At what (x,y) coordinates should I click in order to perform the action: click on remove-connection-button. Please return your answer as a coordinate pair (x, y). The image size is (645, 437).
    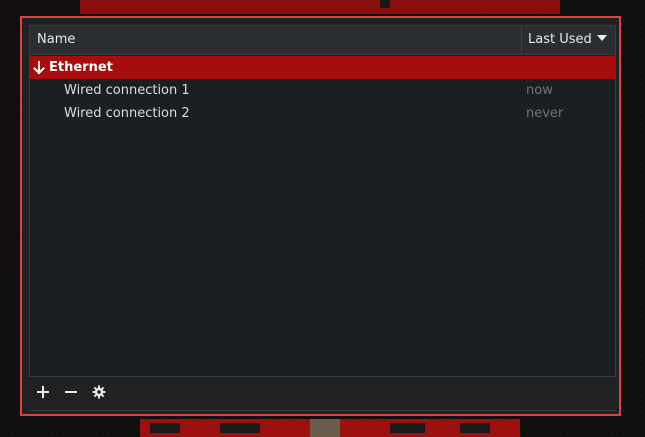
    Looking at the image, I should click on (71, 393).